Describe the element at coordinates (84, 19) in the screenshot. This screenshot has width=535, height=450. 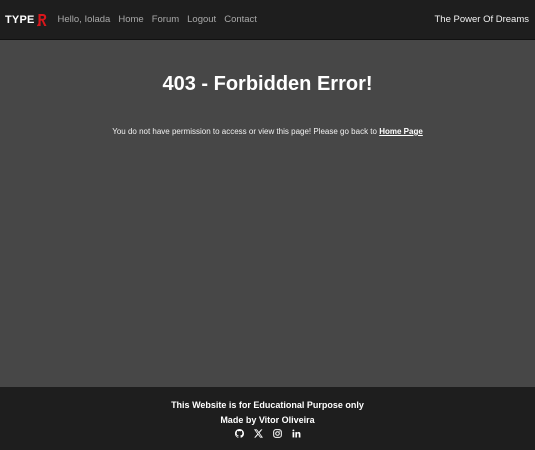
I see `nav-greeting-user: Hello, Iolada` at that location.